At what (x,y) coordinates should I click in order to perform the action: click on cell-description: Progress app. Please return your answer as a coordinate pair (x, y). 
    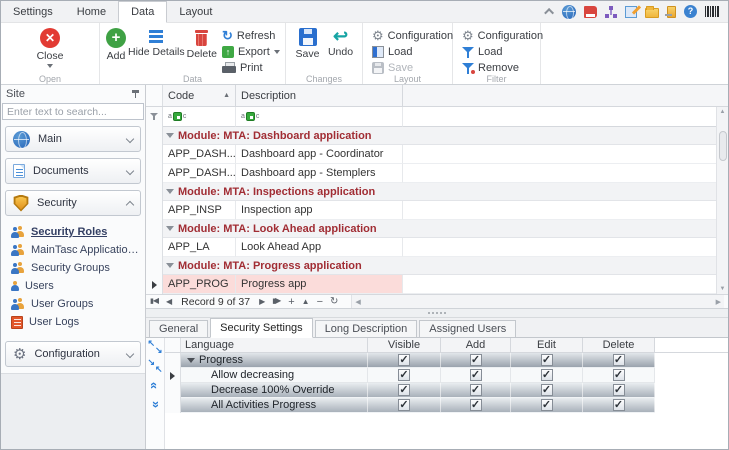
    Looking at the image, I should click on (319, 284).